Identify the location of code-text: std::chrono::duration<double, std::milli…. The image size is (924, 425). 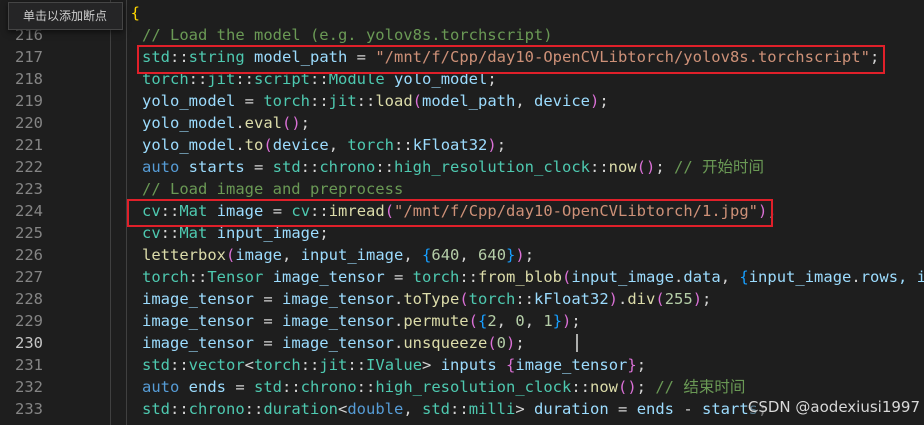
(454, 409).